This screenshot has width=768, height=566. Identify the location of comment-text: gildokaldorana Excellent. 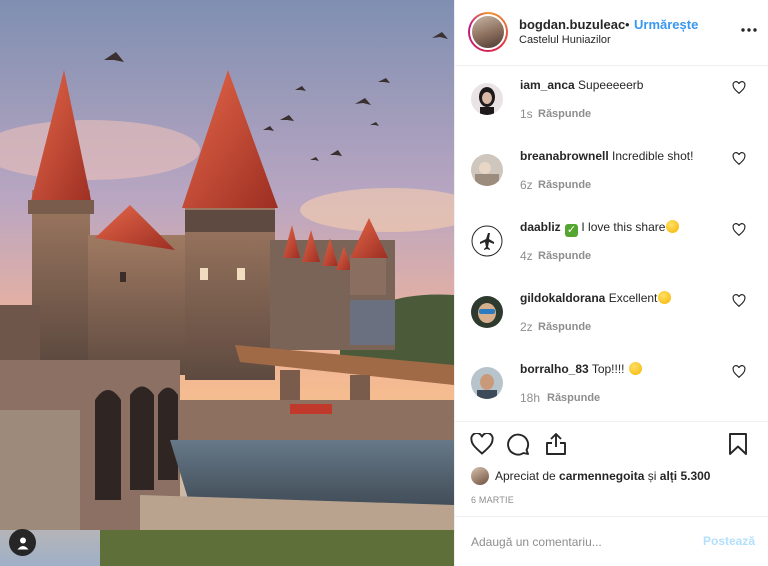
(625, 298).